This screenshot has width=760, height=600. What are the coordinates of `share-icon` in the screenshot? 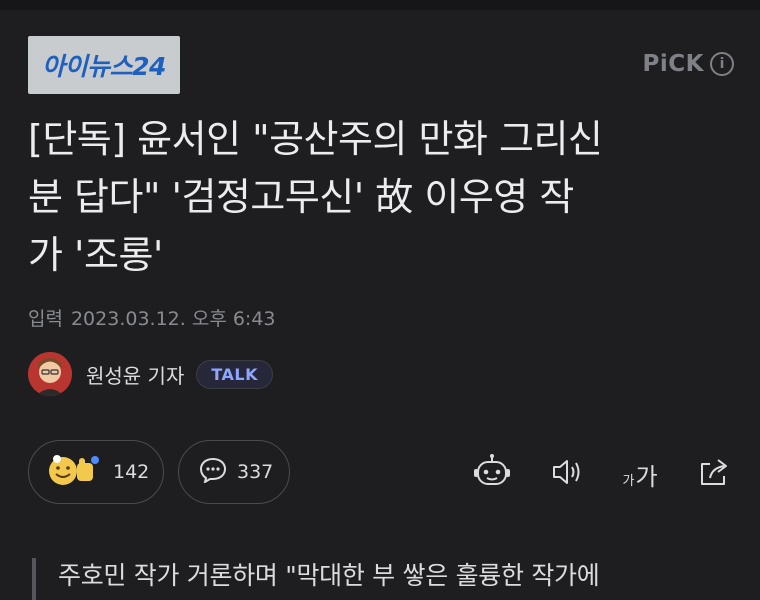 It's located at (714, 472).